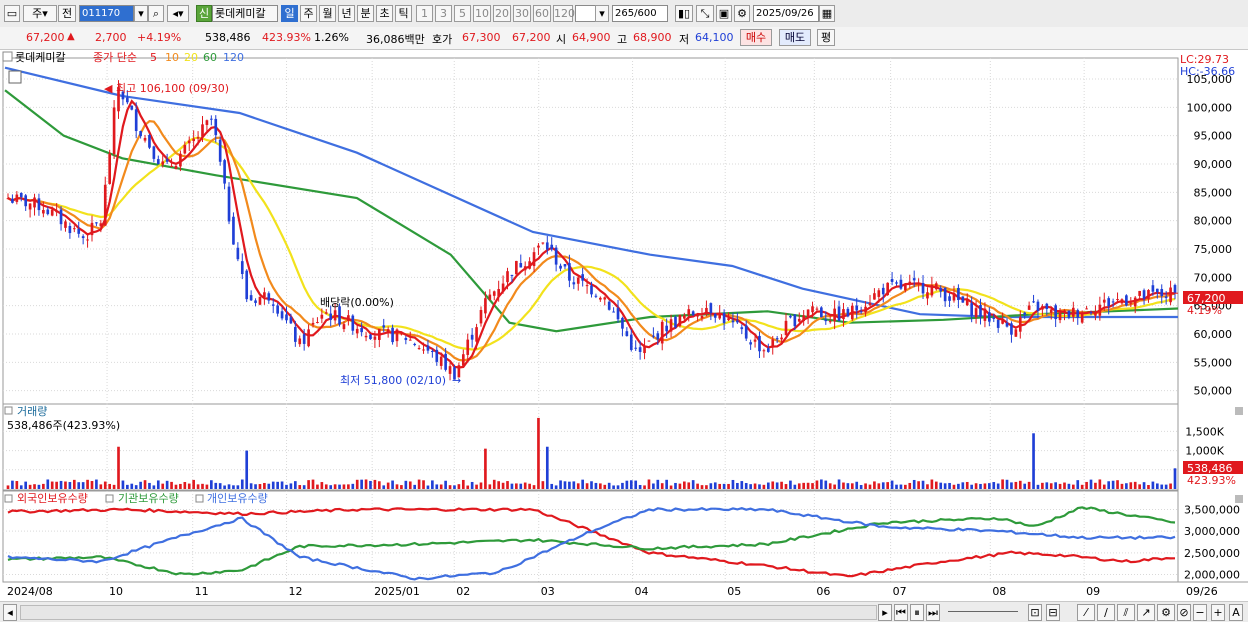  What do you see at coordinates (1166, 612) in the screenshot?
I see `draw-settings-icon: ⚙` at bounding box center [1166, 612].